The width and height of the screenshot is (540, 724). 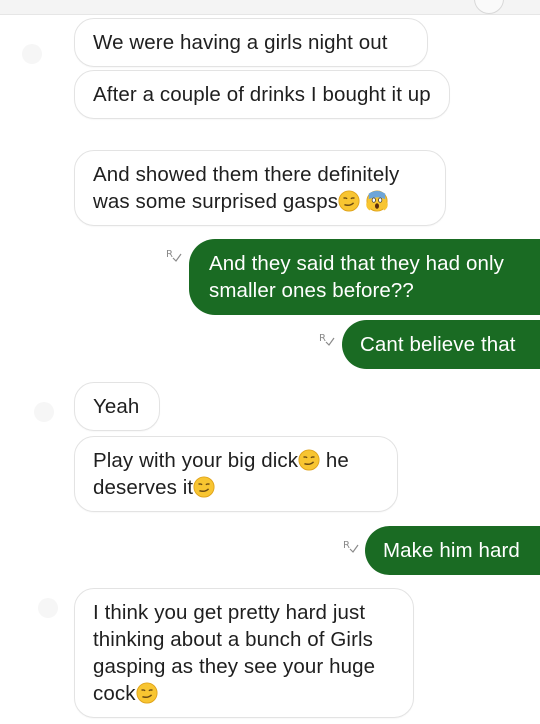 What do you see at coordinates (377, 201) in the screenshot?
I see `face-screaming-in-fear-icon` at bounding box center [377, 201].